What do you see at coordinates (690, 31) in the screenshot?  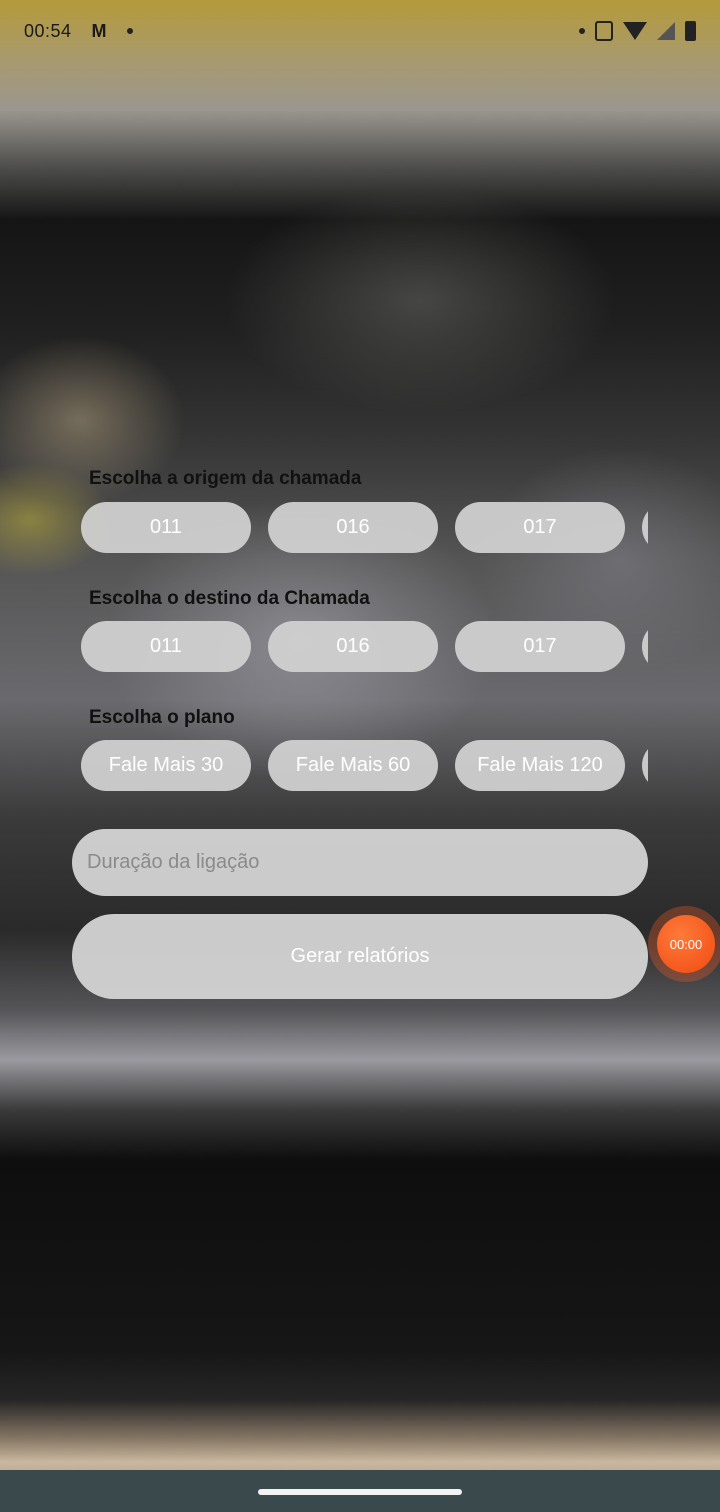 I see `battery-icon` at bounding box center [690, 31].